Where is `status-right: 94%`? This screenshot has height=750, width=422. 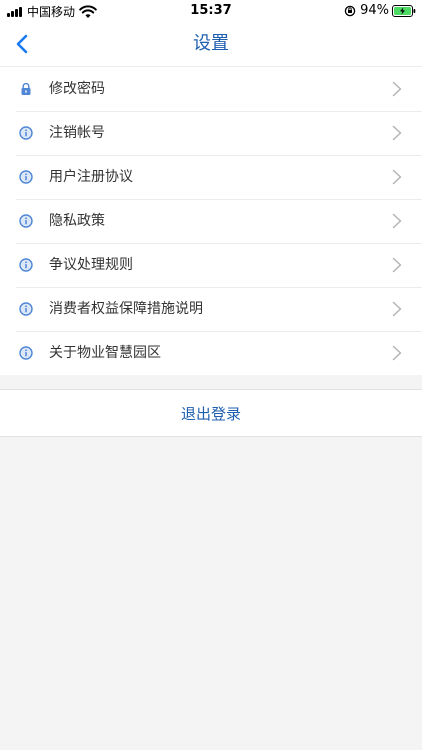 status-right: 94% is located at coordinates (380, 10).